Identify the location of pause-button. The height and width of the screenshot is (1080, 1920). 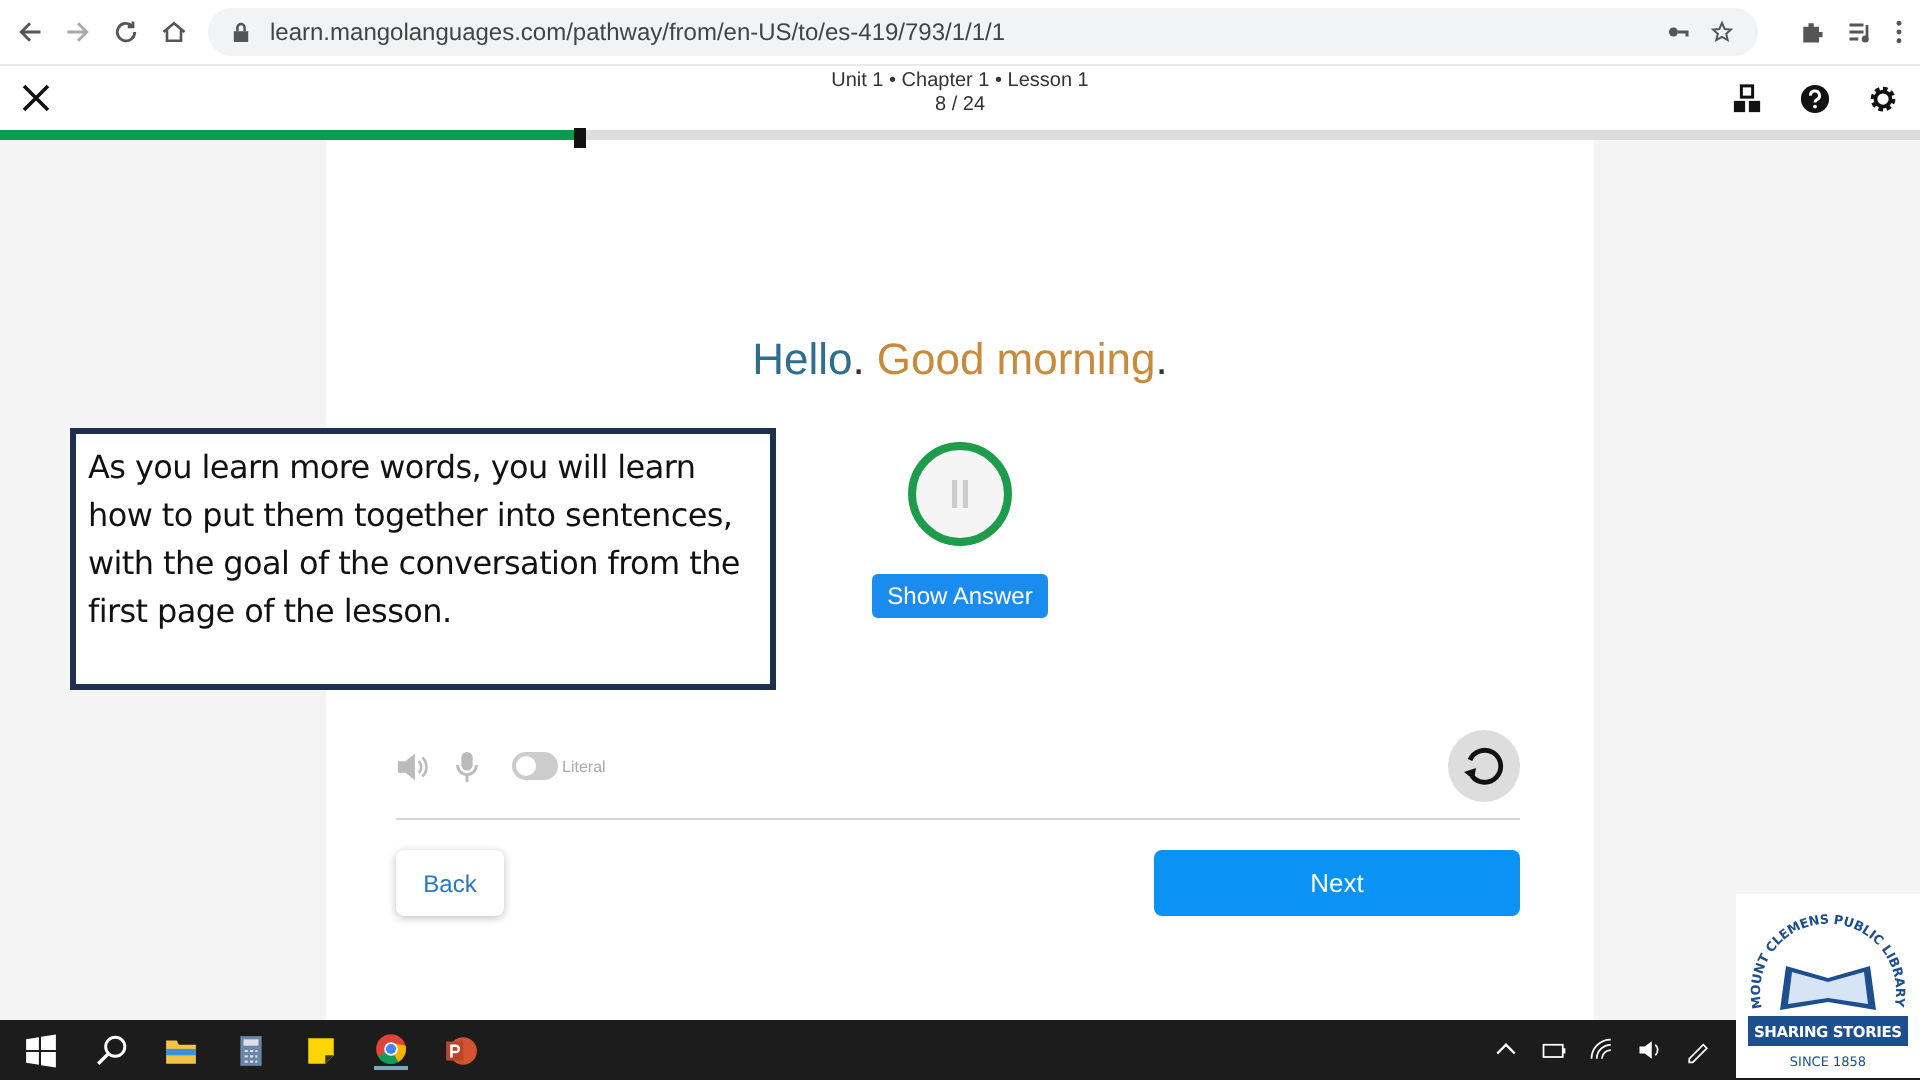
(960, 494).